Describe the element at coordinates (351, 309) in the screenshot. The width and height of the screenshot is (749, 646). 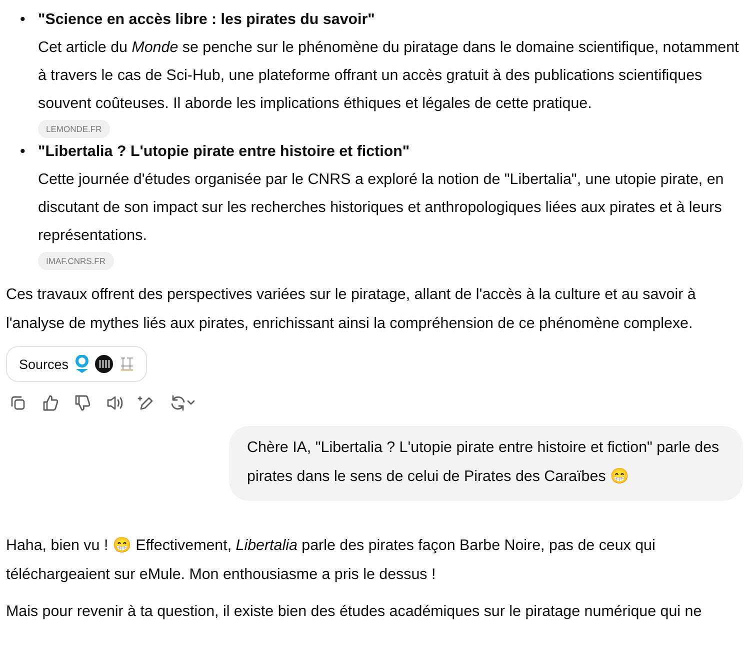
I see `message-paragraph: Ces travaux offrent des perspectives variées sur le piratage, allant de l'accès à la culture et au savoir à l'analyse de mythes liés aux pirates, enrichissant ainsi la compréhension de ce phénomène complexe.` at that location.